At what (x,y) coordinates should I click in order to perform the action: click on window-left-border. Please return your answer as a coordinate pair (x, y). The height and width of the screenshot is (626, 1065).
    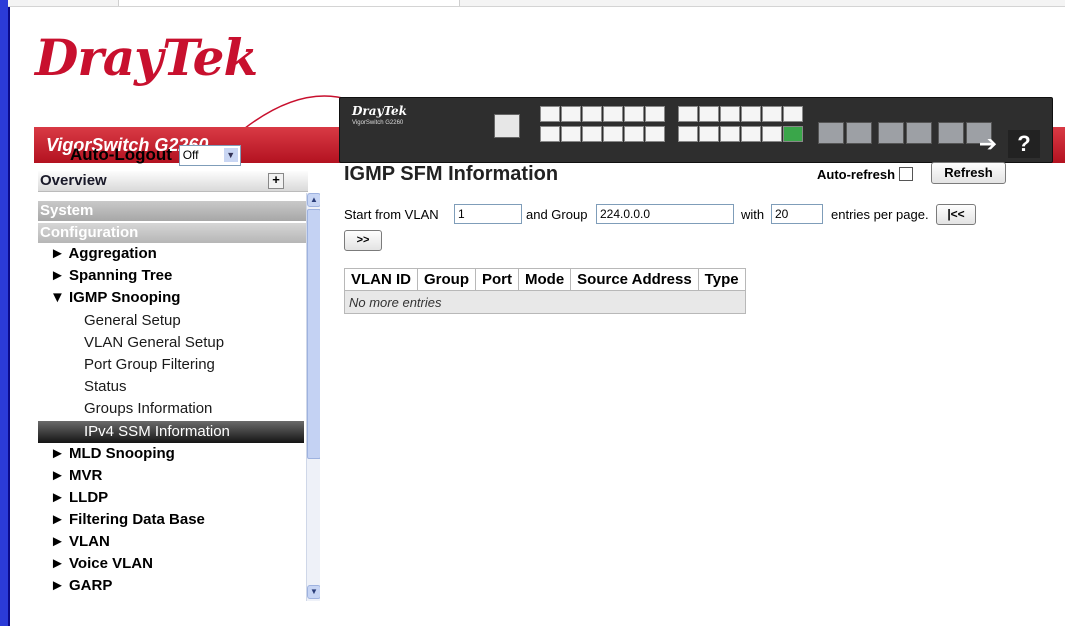
    Looking at the image, I should click on (9, 313).